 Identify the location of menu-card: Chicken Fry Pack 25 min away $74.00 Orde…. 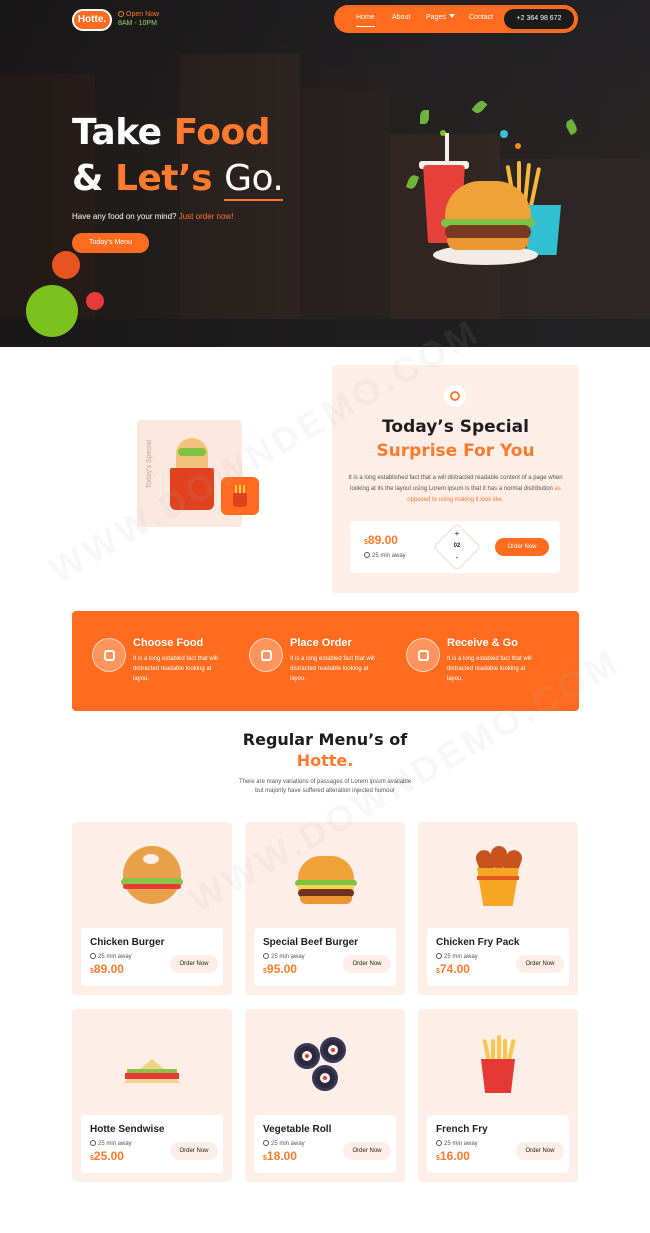
(498, 908).